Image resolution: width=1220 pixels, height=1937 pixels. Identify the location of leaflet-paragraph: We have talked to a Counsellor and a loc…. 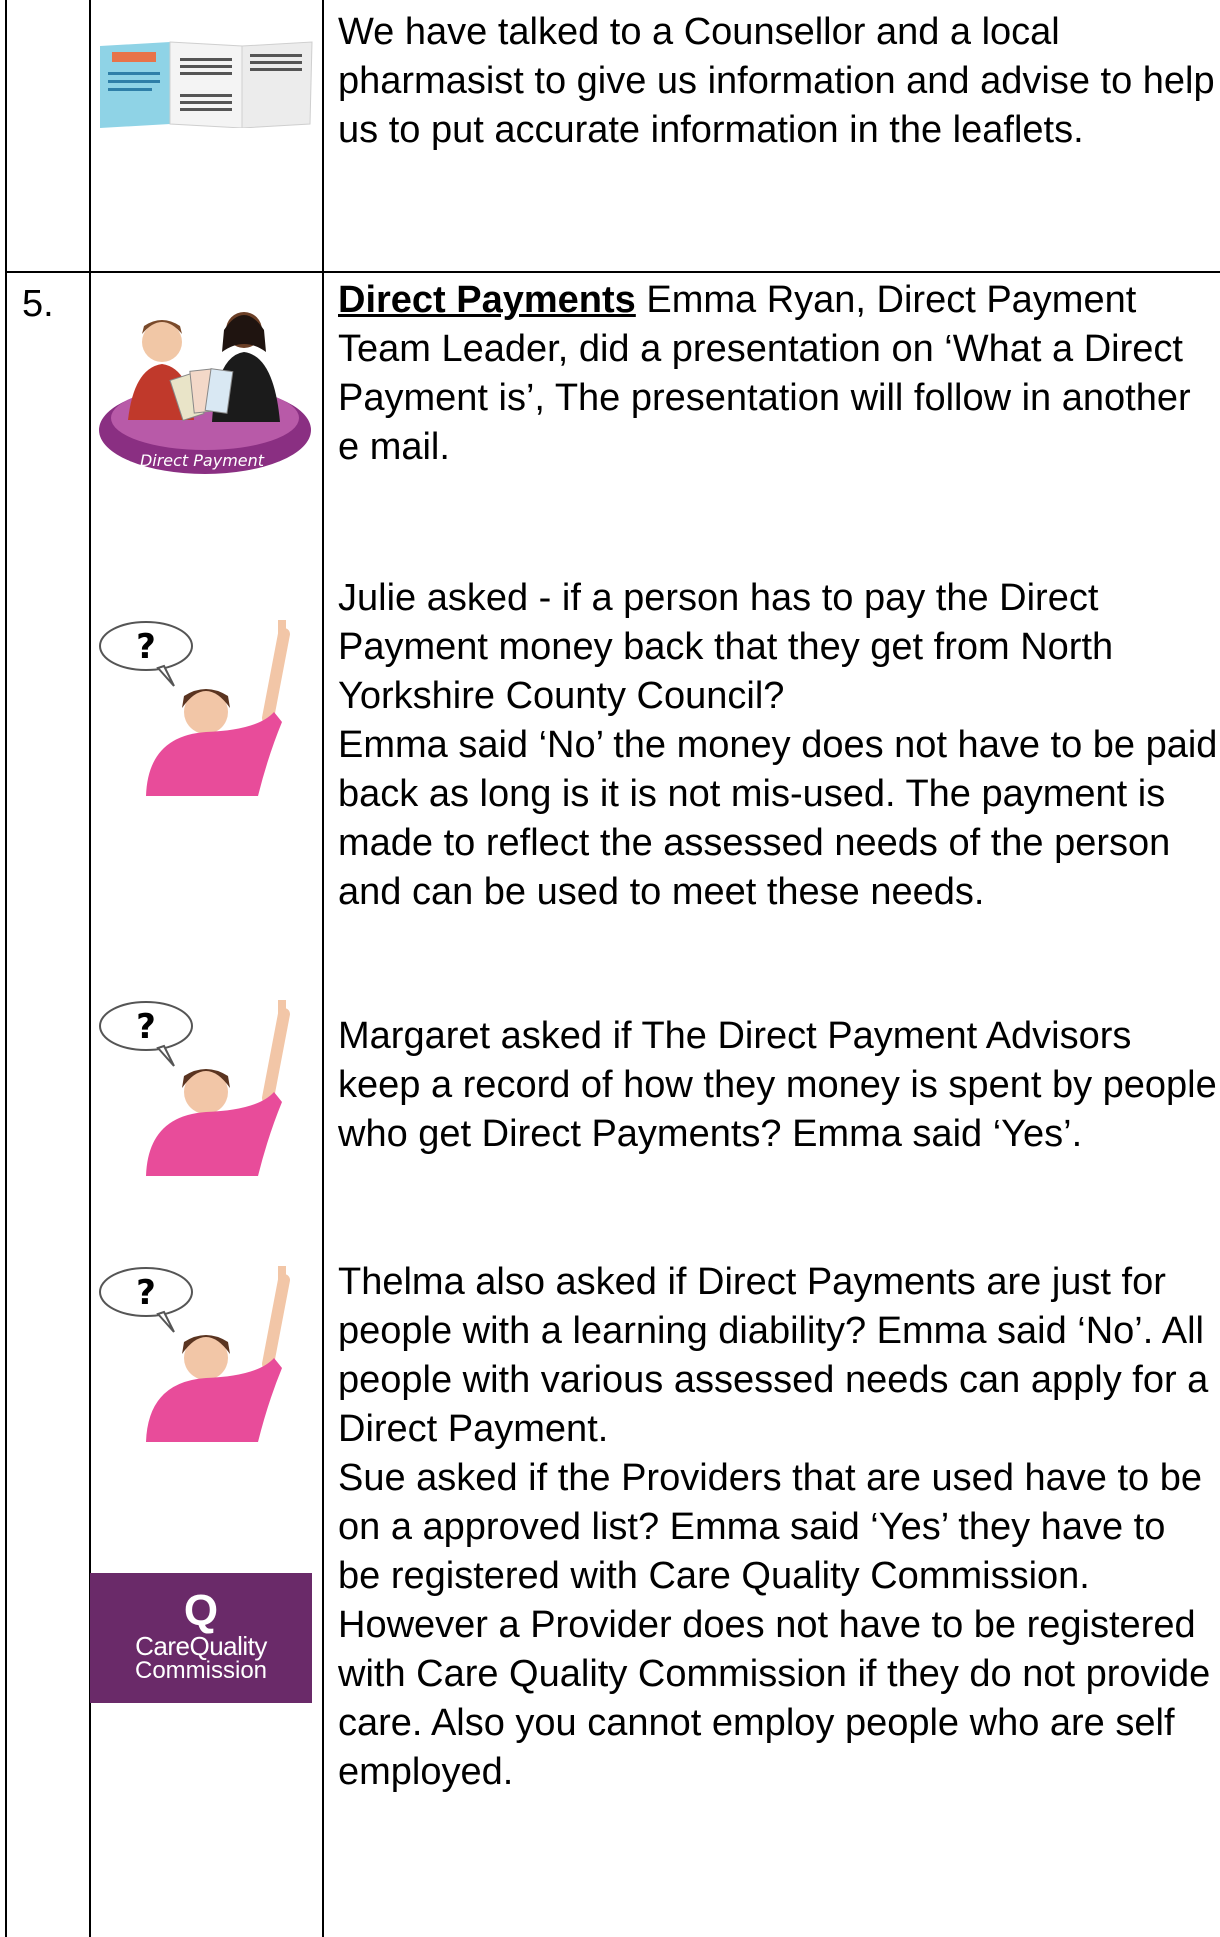
(776, 81).